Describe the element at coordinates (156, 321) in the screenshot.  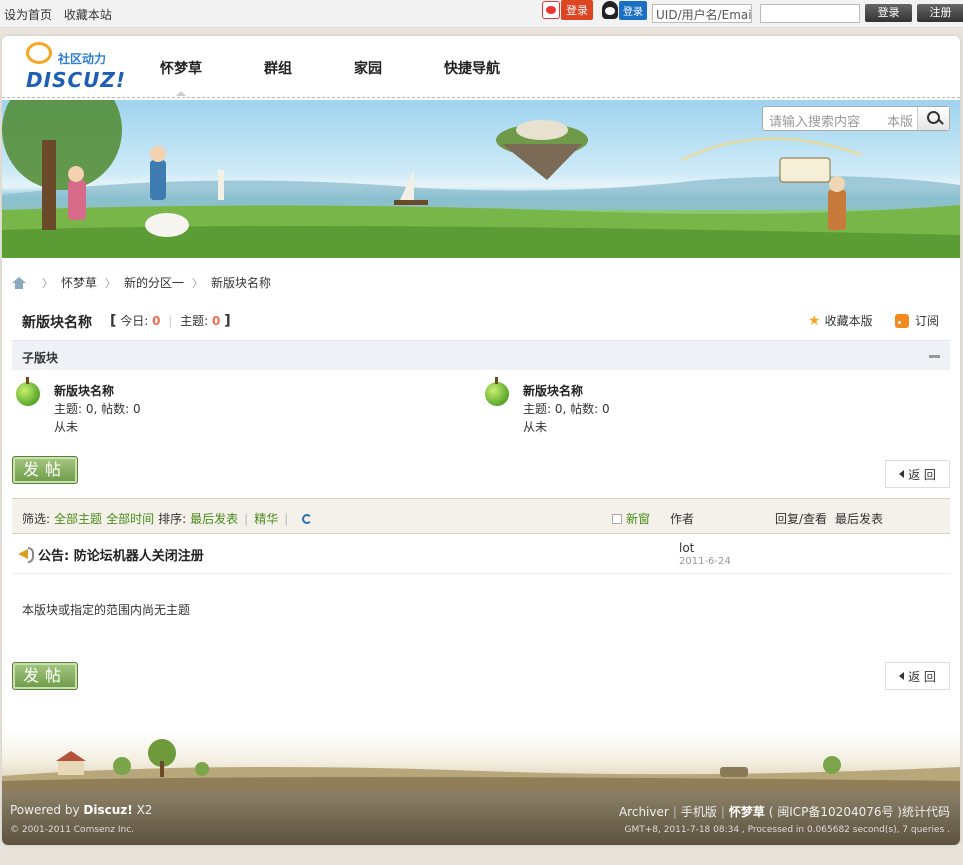
I see `today-count: 0` at that location.